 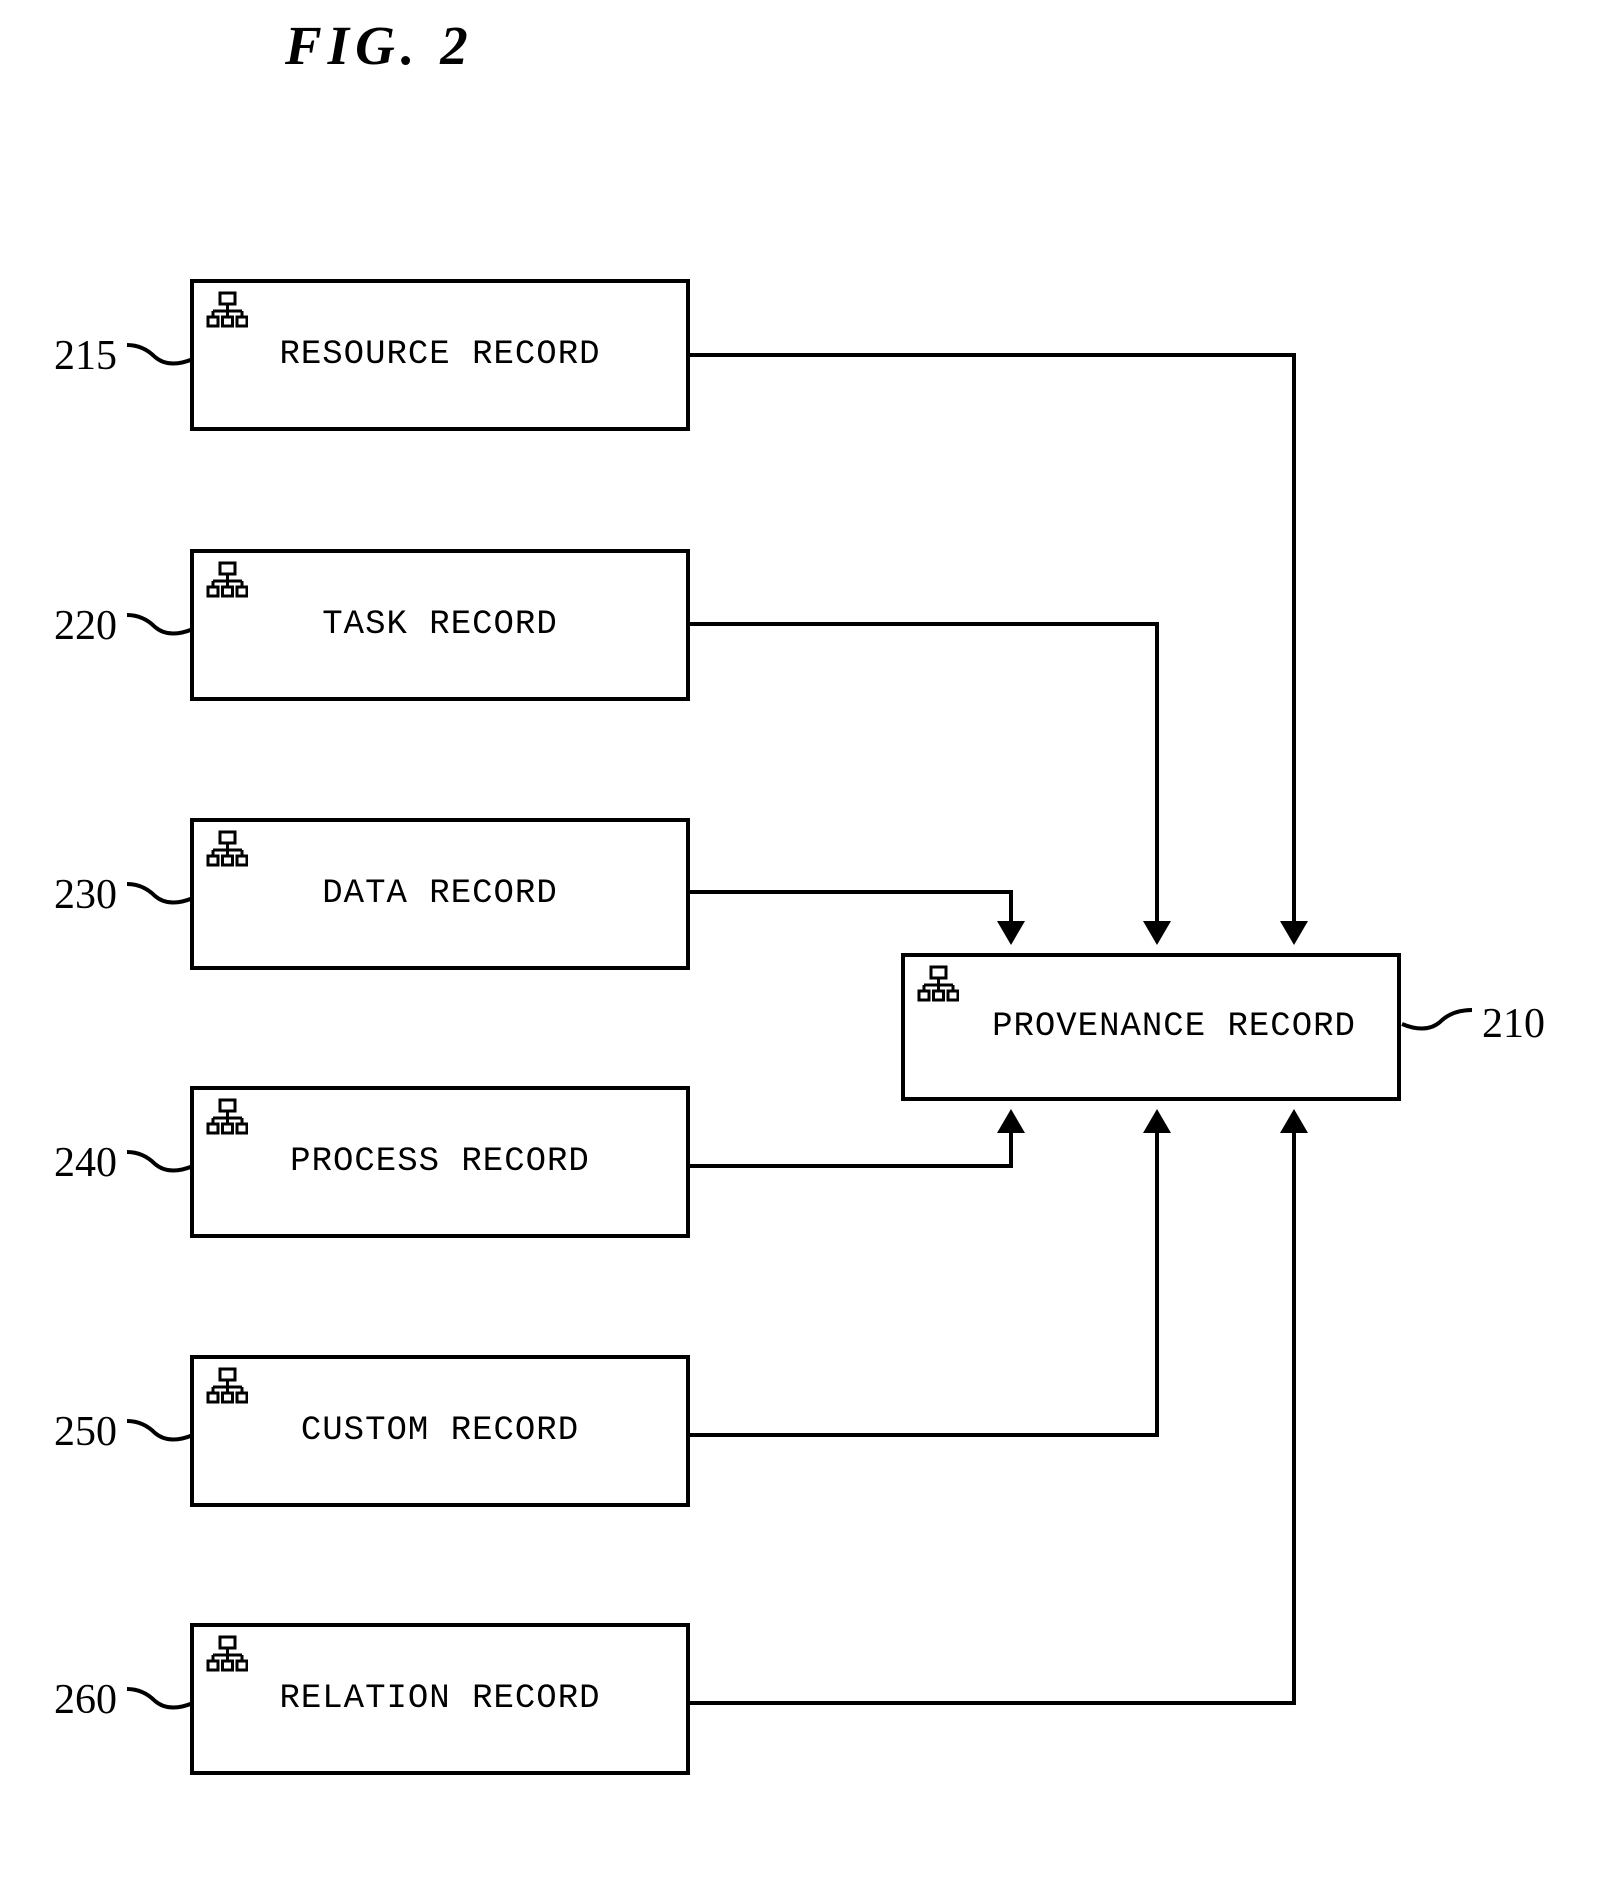 I want to click on wire-resource-vertical, so click(x=1294, y=637).